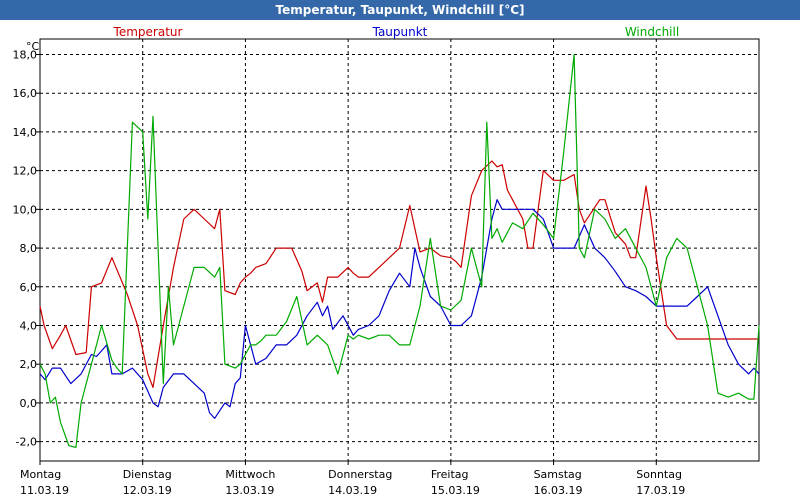  What do you see at coordinates (147, 474) in the screenshot?
I see `x-tick-day: Dienstag` at bounding box center [147, 474].